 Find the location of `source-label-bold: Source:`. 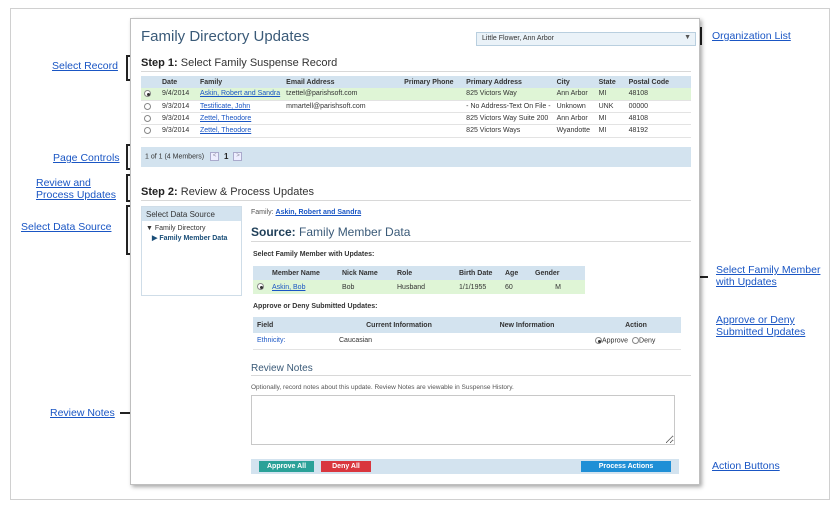

source-label-bold: Source: is located at coordinates (273, 232).